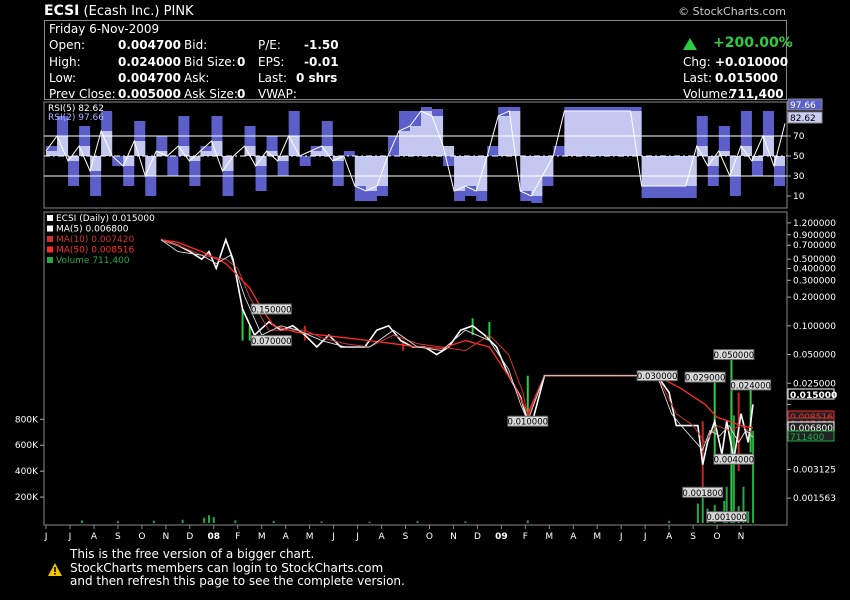 Image resolution: width=850 pixels, height=600 pixels. I want to click on warning-triangle-icon, so click(55, 569).